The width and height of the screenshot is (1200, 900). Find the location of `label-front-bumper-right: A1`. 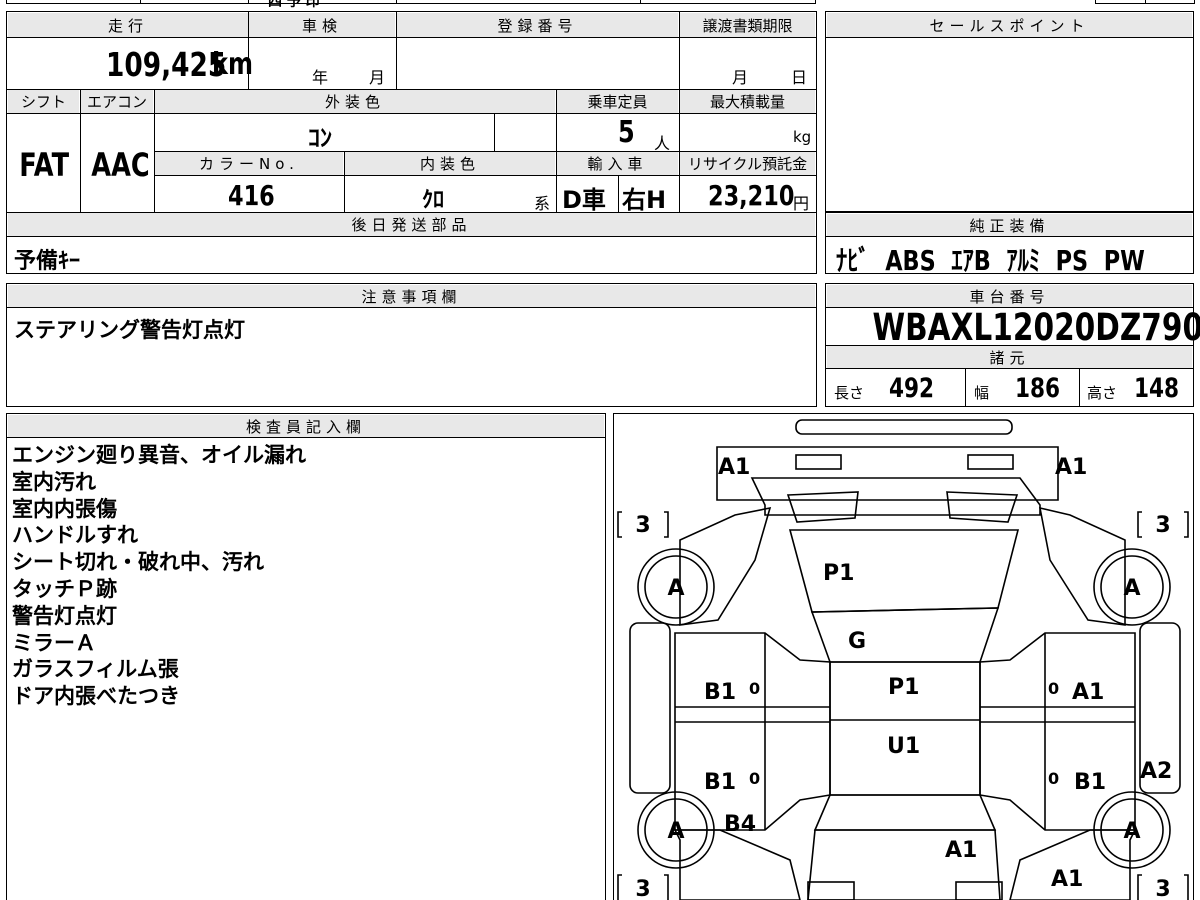

label-front-bumper-right: A1 is located at coordinates (1071, 467).